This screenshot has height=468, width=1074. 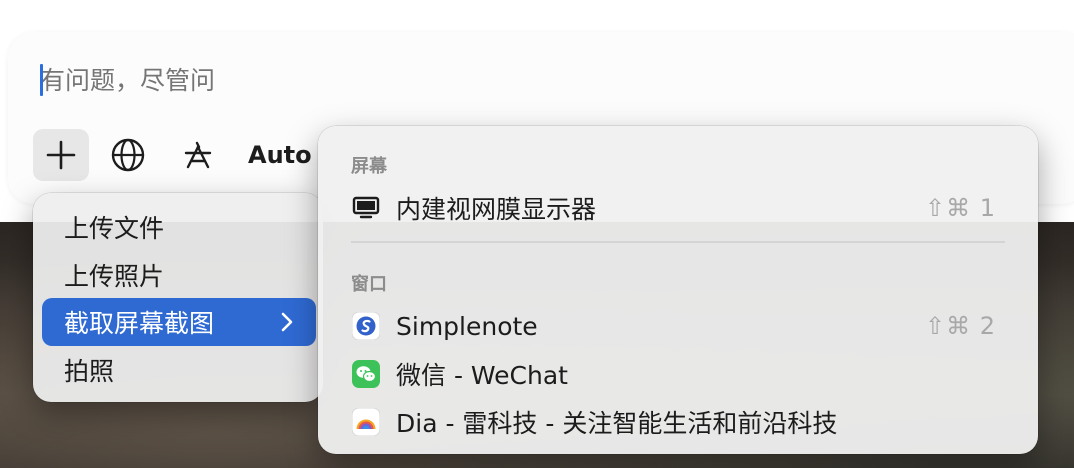 I want to click on window-item-dia: Dia - 雷科技 - 关注智能生活和前沿科技, so click(x=678, y=422).